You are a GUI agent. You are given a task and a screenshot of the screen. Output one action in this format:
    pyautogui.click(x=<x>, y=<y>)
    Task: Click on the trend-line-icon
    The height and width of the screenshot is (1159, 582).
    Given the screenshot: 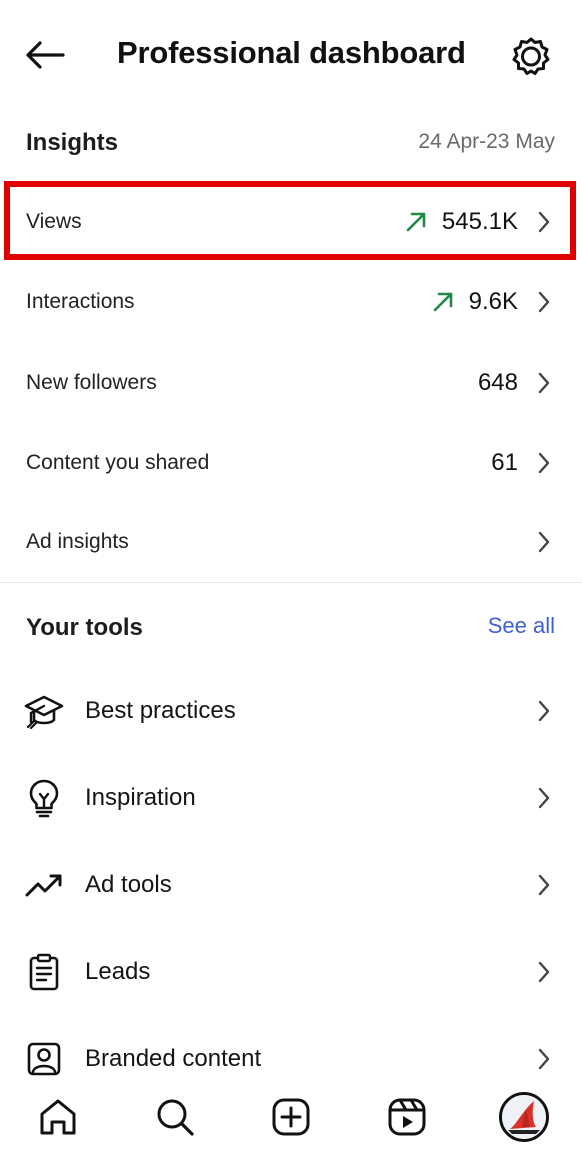 What is the action you would take?
    pyautogui.click(x=44, y=885)
    